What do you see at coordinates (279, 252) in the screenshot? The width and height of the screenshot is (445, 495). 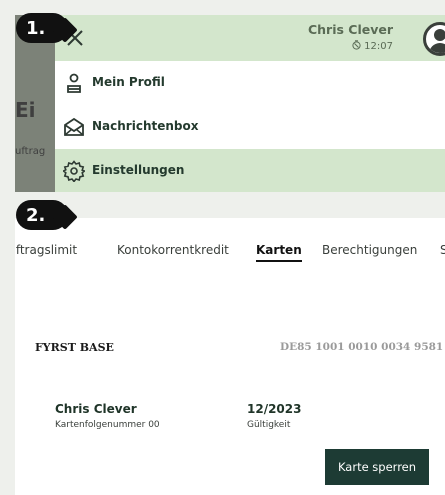 I see `tab-karten: Karten` at bounding box center [279, 252].